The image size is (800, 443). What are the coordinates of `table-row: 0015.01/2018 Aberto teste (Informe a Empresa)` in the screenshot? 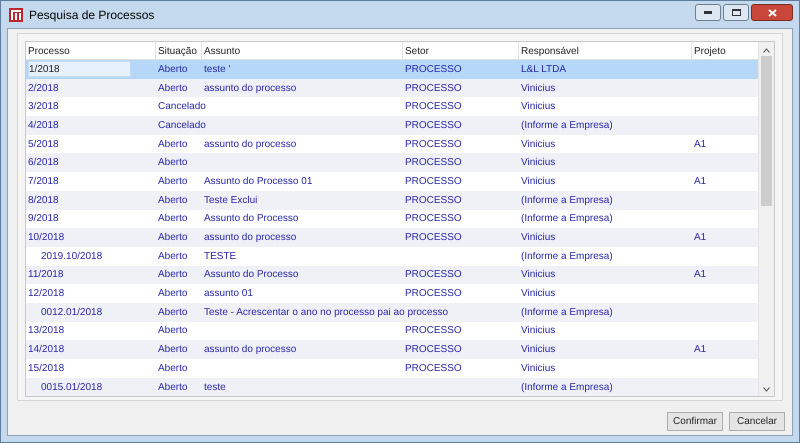 It's located at (392, 387).